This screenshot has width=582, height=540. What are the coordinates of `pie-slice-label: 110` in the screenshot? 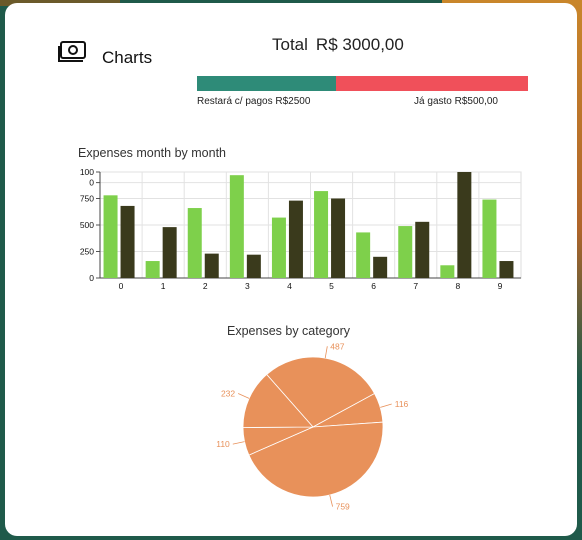 It's located at (223, 444).